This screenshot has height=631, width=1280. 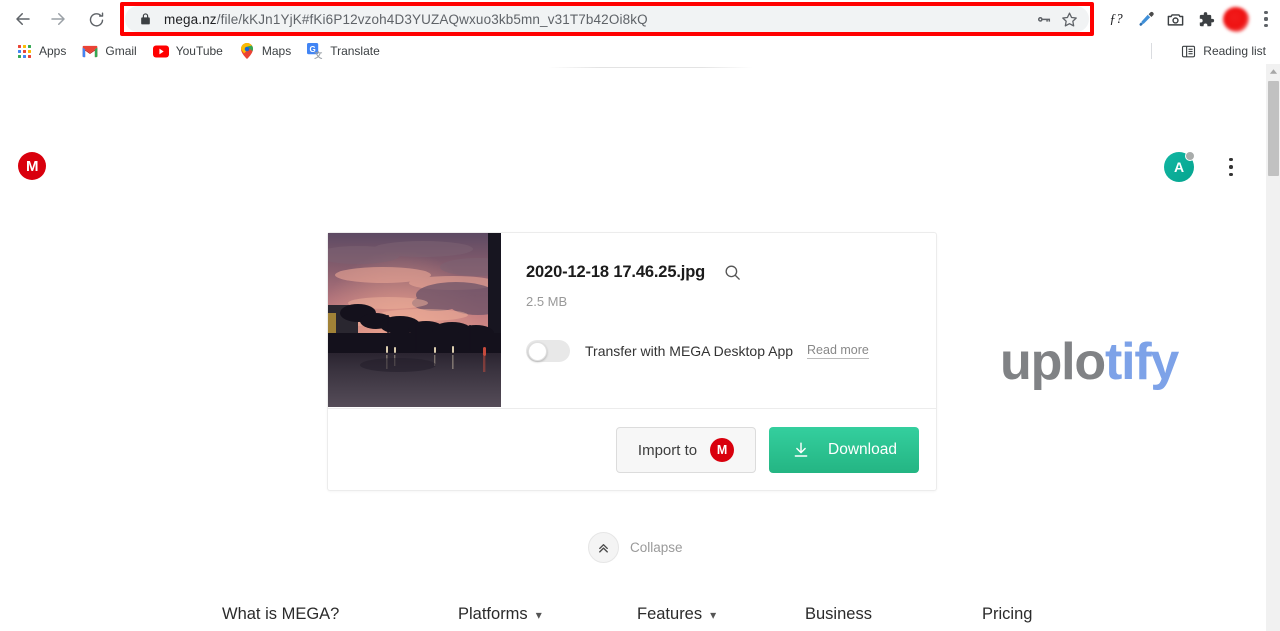 What do you see at coordinates (121, 51) in the screenshot?
I see `bookmark-label: Gmail` at bounding box center [121, 51].